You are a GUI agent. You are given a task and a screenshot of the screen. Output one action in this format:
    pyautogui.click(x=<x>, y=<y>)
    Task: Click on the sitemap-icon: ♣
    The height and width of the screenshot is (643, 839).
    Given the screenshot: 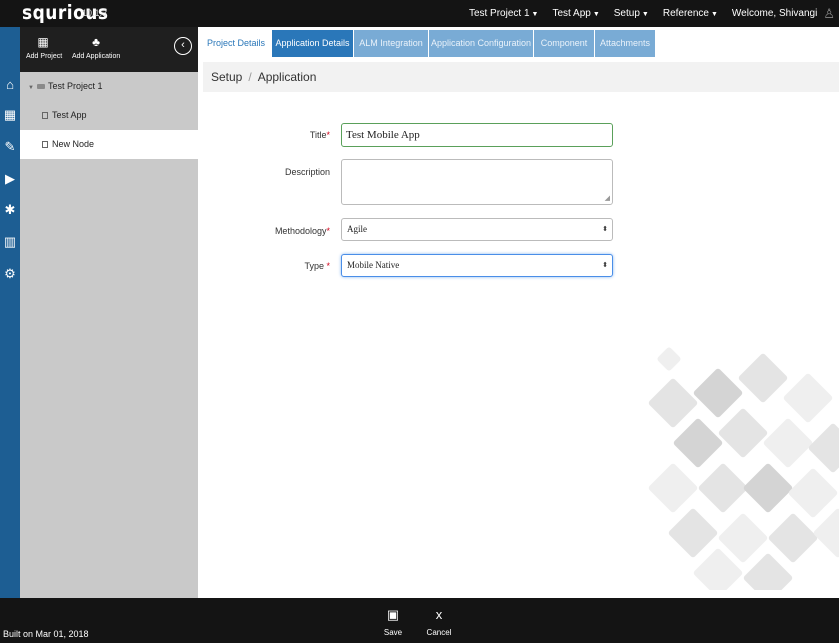 What is the action you would take?
    pyautogui.click(x=96, y=42)
    